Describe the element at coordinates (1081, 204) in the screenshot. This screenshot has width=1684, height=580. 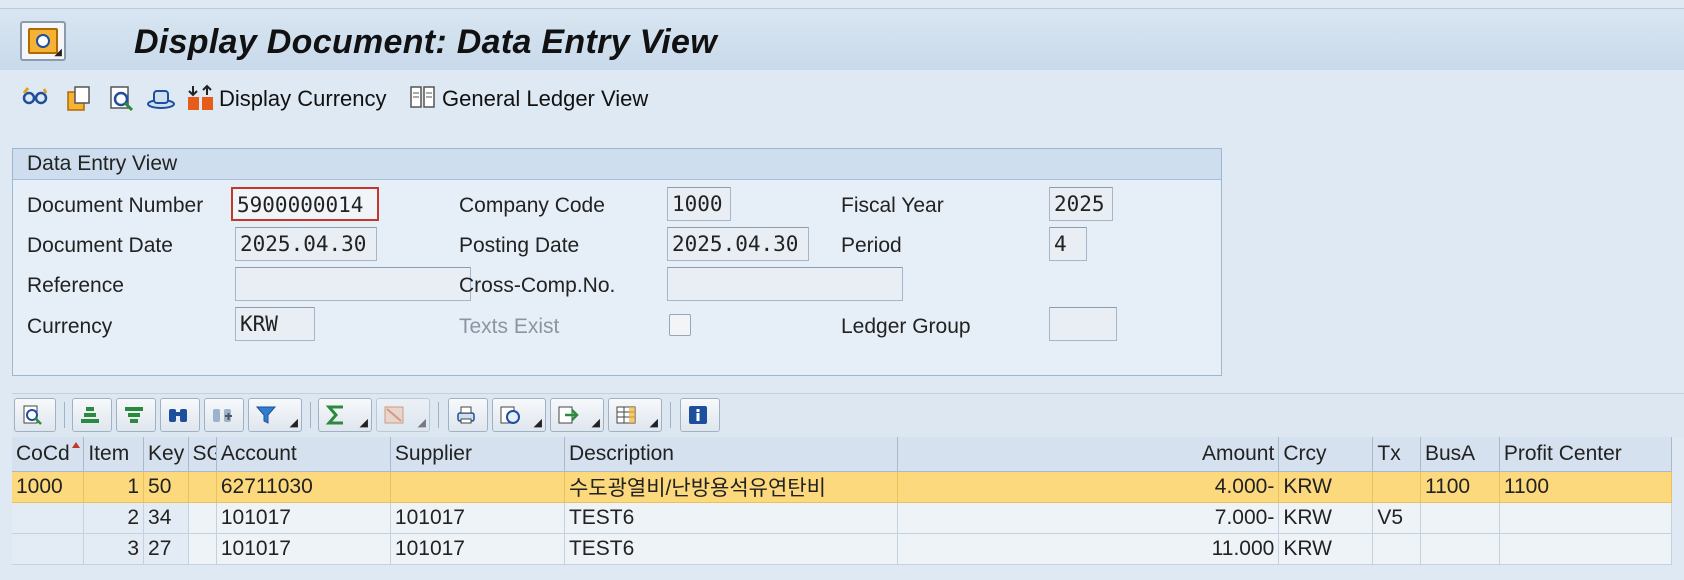
I see `fiscal-year-field: 2025` at that location.